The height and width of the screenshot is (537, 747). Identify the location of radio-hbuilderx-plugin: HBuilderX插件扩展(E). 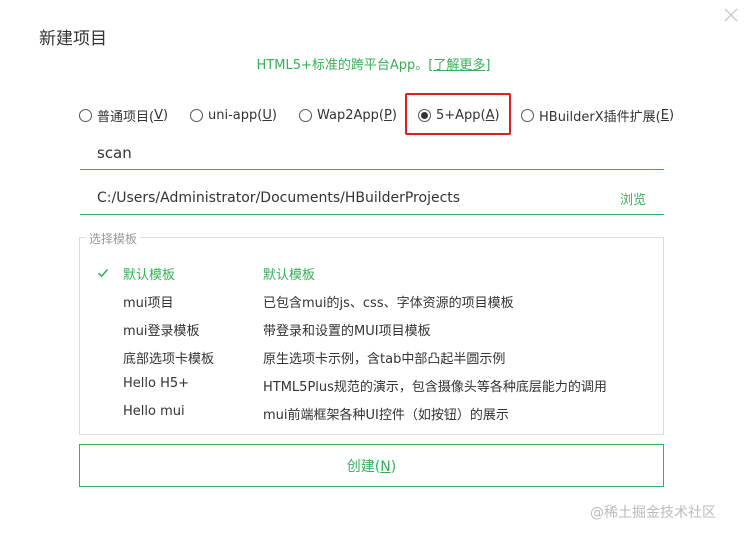
(597, 115).